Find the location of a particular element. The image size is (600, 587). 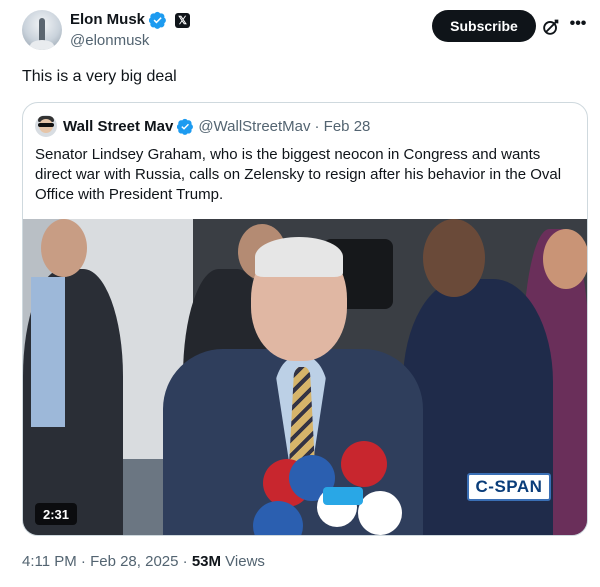

post-footer: 4:11 PM · Feb 28, 2025 · 53M Views is located at coordinates (143, 562).